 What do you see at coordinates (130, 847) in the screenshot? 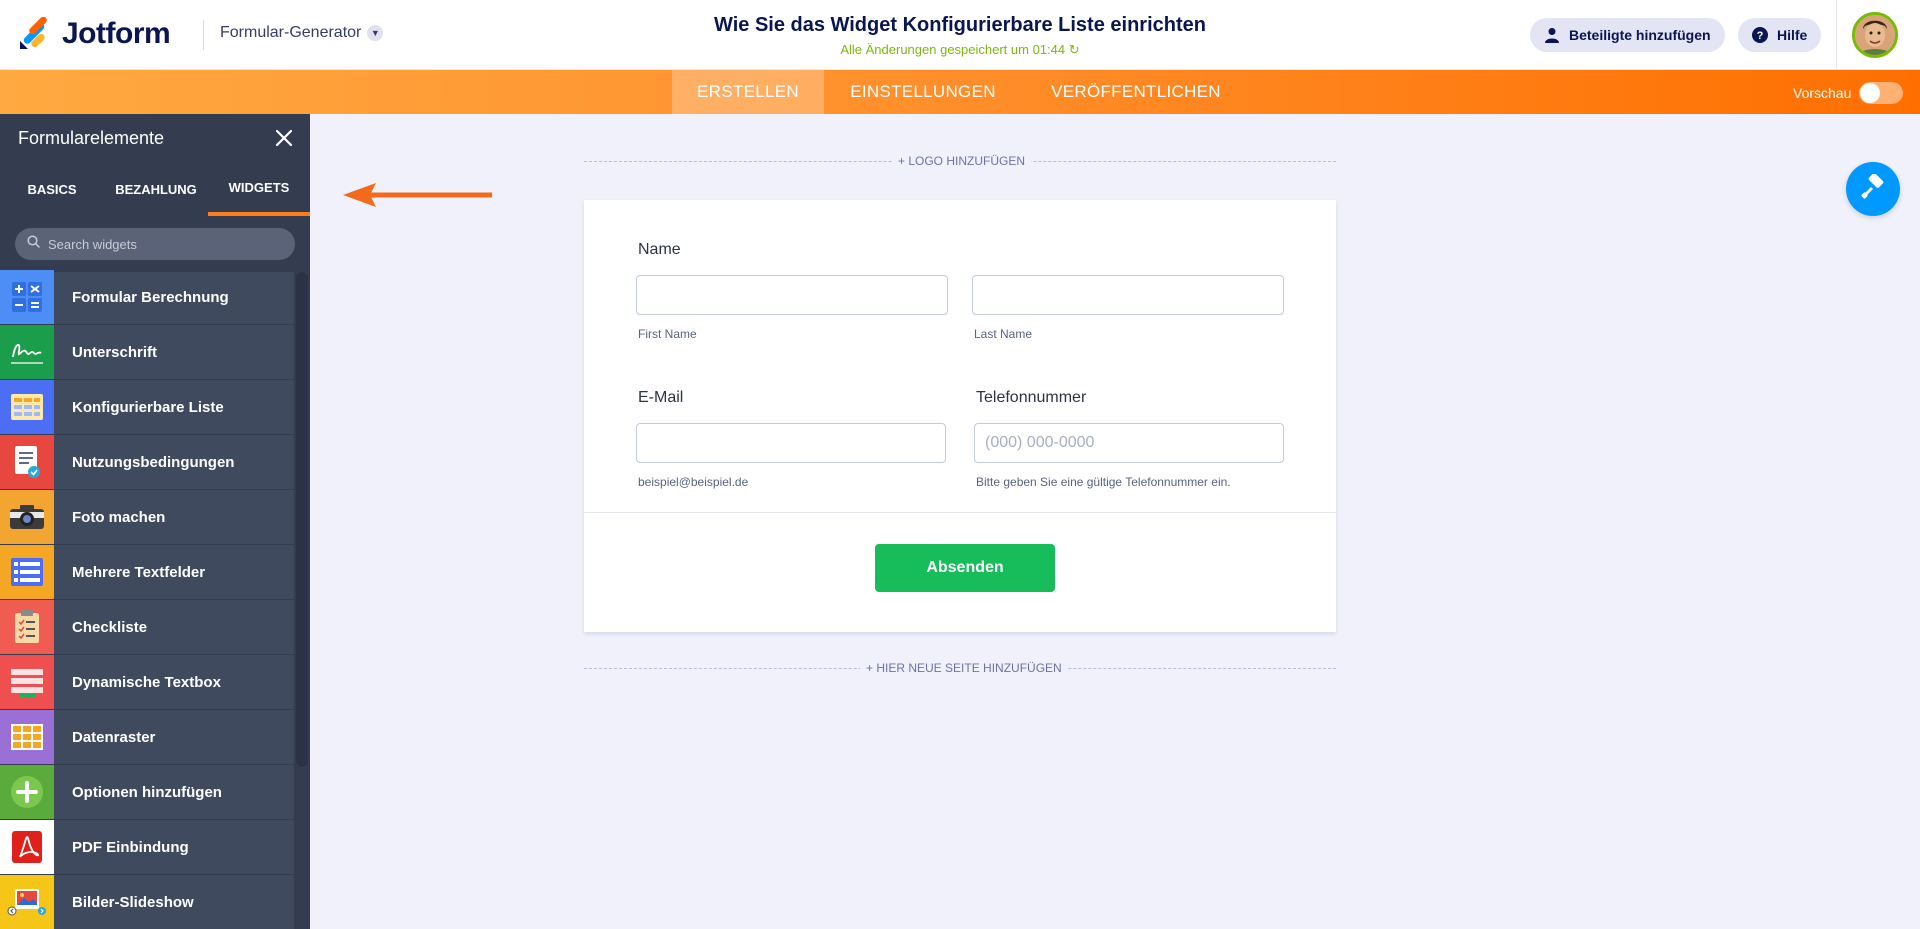
I see `widget-item-label: PDF Einbindung` at bounding box center [130, 847].